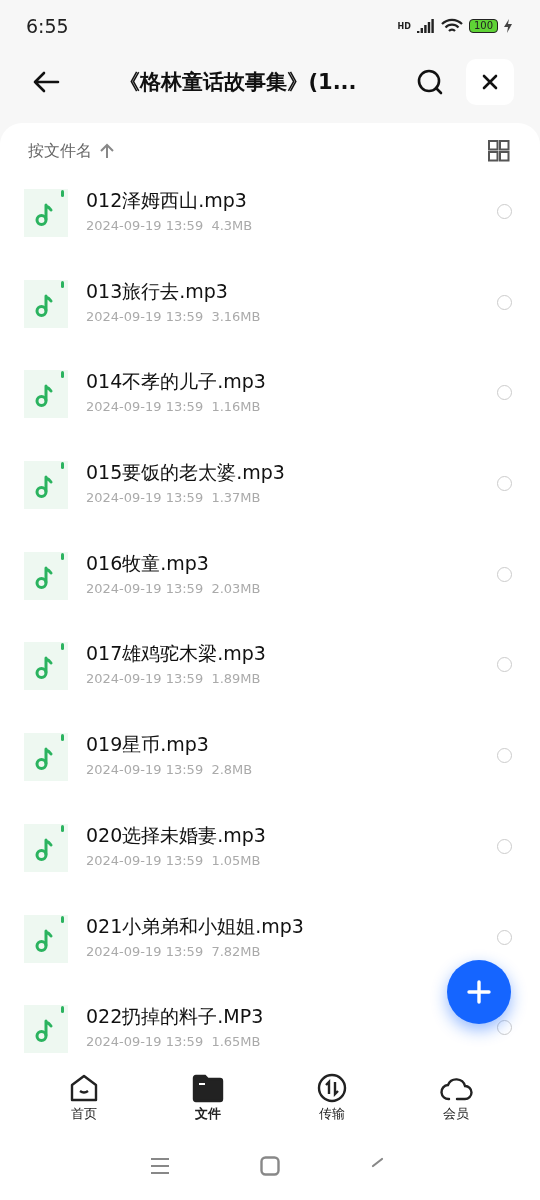  Describe the element at coordinates (169, 770) in the screenshot. I see `file-meta: 2024-09-19 13:59 2.8MB` at that location.